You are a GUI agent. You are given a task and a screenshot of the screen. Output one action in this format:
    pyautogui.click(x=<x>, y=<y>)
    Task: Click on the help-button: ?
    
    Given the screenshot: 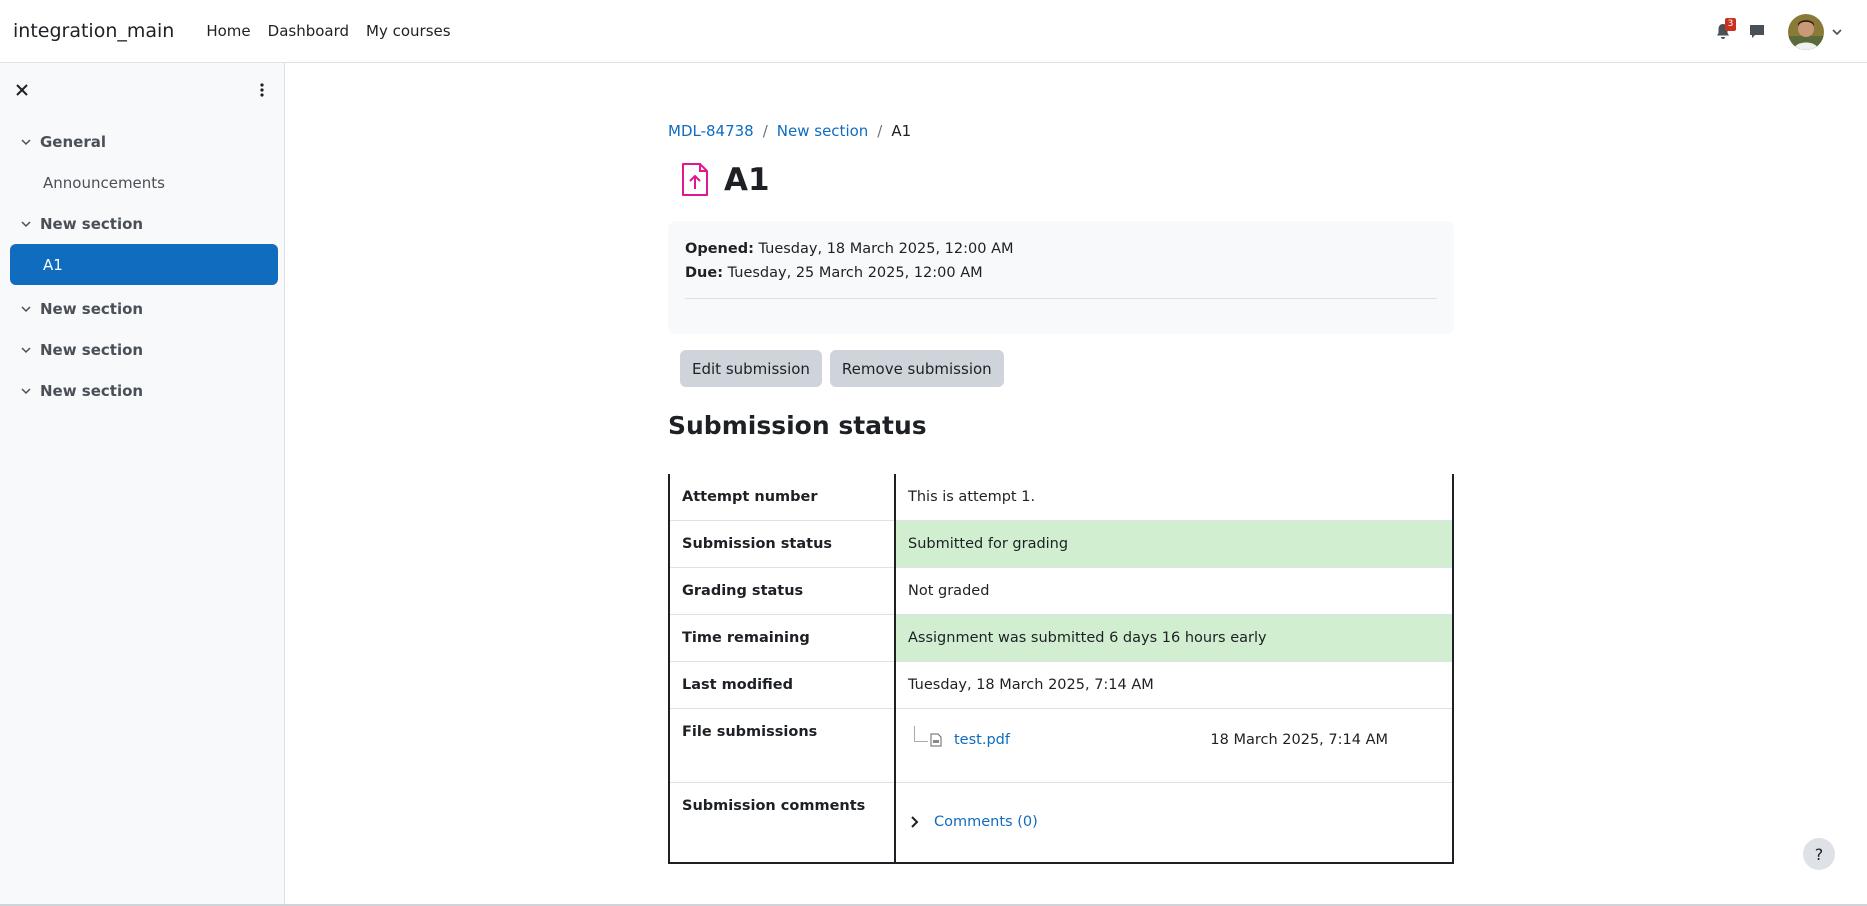 What is the action you would take?
    pyautogui.click(x=1819, y=854)
    